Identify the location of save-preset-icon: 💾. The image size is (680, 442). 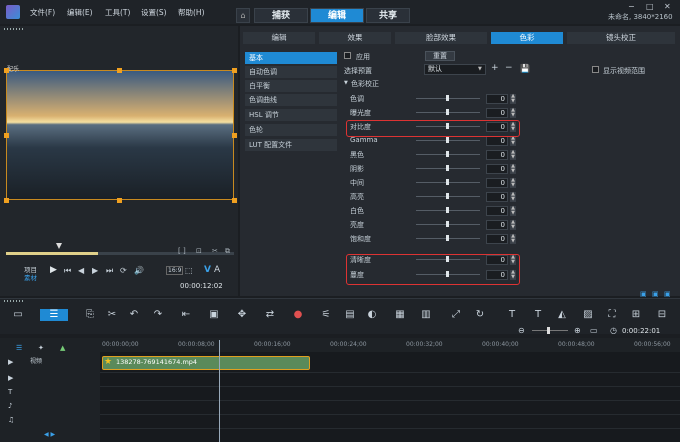
(525, 68).